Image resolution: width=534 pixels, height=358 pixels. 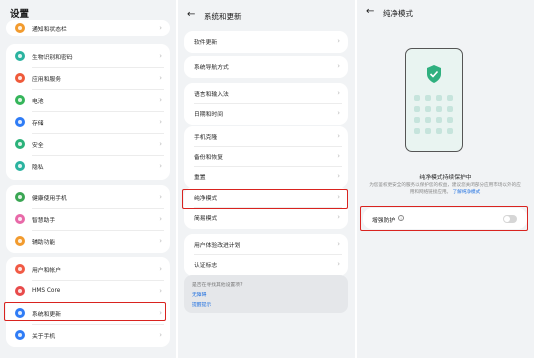 I want to click on settings-item: HMS Core ›, so click(x=88, y=291).